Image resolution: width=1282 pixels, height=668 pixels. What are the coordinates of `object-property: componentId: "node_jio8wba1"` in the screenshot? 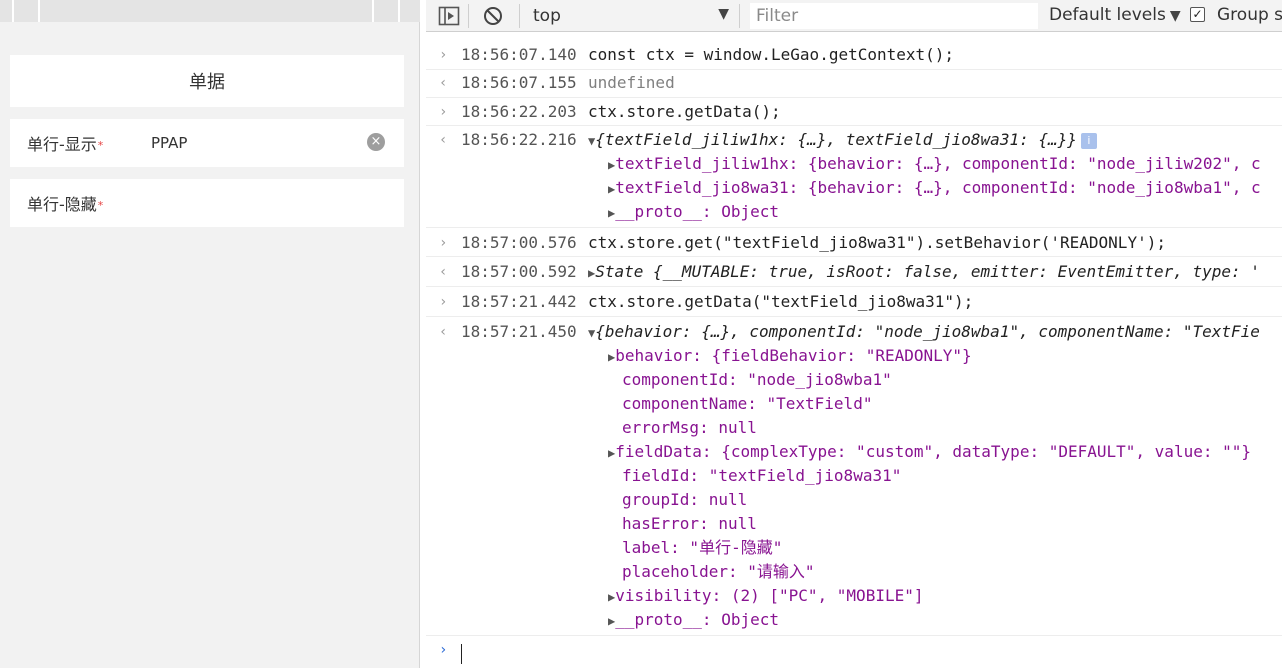 It's located at (757, 379).